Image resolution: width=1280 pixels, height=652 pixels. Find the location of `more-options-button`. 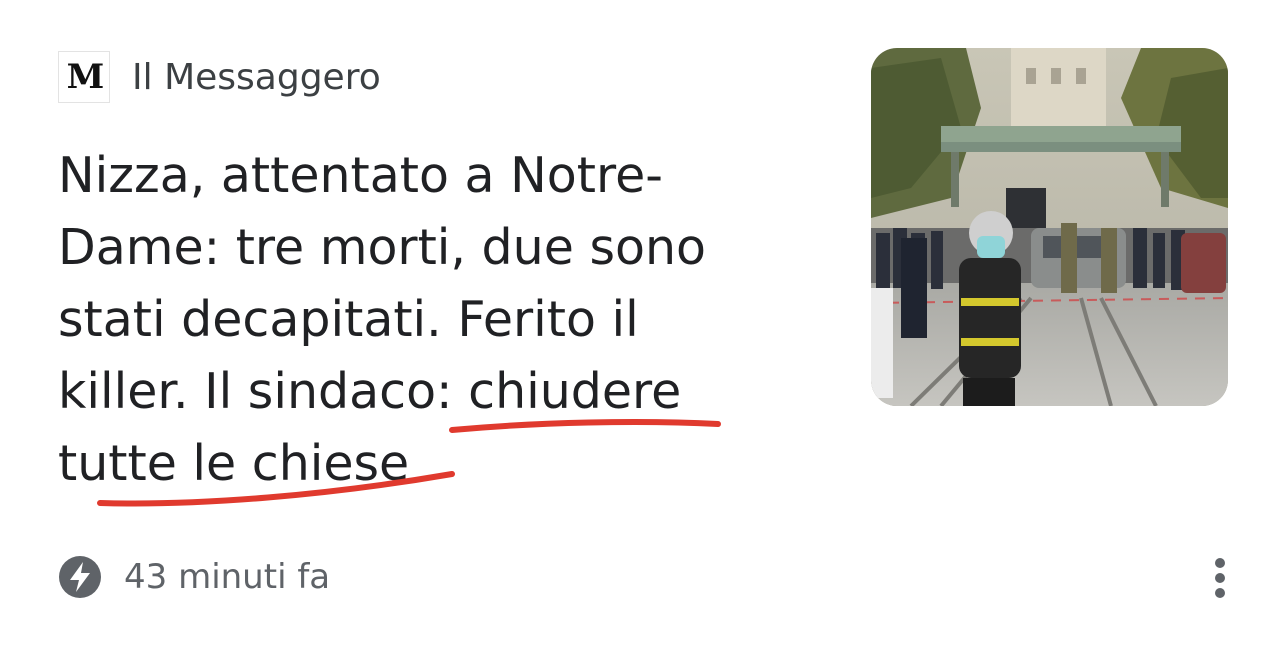

more-options-button is located at coordinates (1220, 578).